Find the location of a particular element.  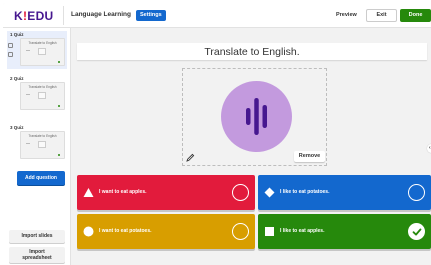

panel-toggle: ‹ is located at coordinates (429, 148).